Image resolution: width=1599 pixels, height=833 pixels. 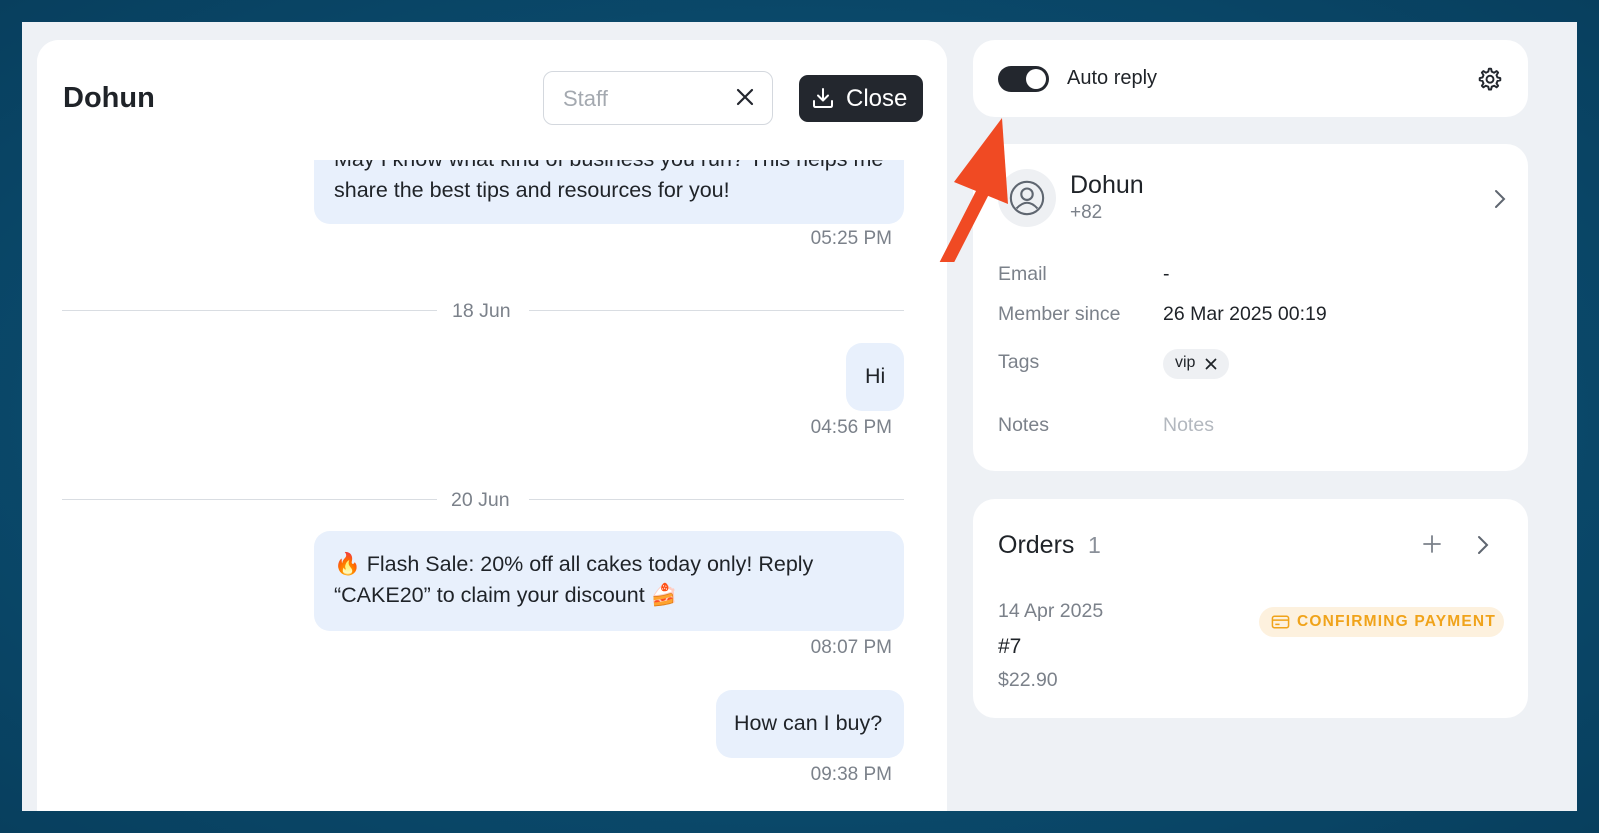 What do you see at coordinates (1051, 611) in the screenshot?
I see `order-date: 14 Apr 2025` at bounding box center [1051, 611].